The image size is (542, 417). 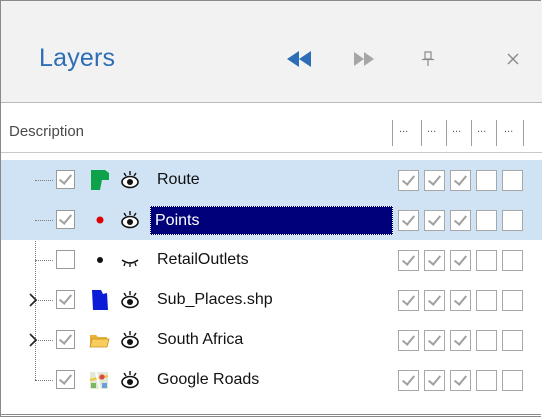 What do you see at coordinates (270, 414) in the screenshot?
I see `panel-bottom-border` at bounding box center [270, 414].